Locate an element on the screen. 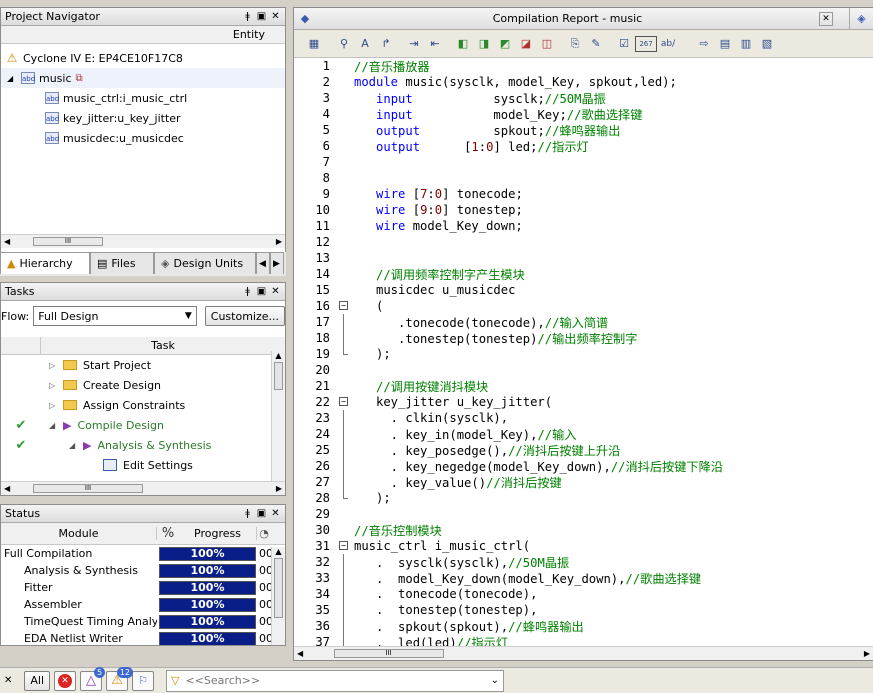 The width and height of the screenshot is (873, 693). dropdown-arrow-icon: ⌄ is located at coordinates (495, 680).